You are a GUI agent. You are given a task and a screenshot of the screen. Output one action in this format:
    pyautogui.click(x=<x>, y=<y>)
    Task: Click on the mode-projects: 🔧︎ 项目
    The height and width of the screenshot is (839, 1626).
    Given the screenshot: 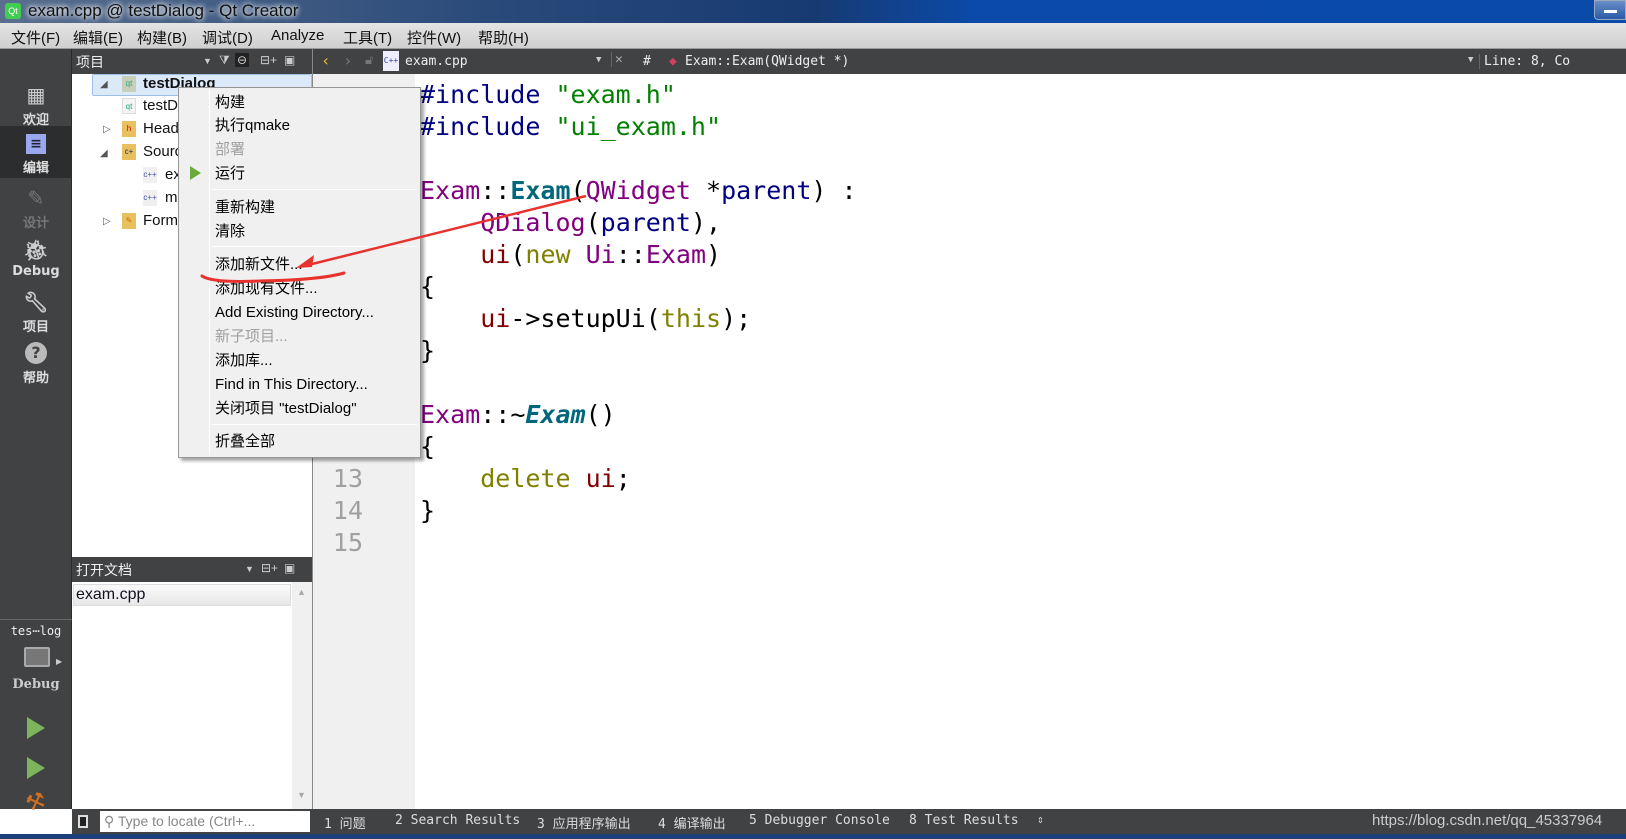 What is the action you would take?
    pyautogui.click(x=36, y=309)
    